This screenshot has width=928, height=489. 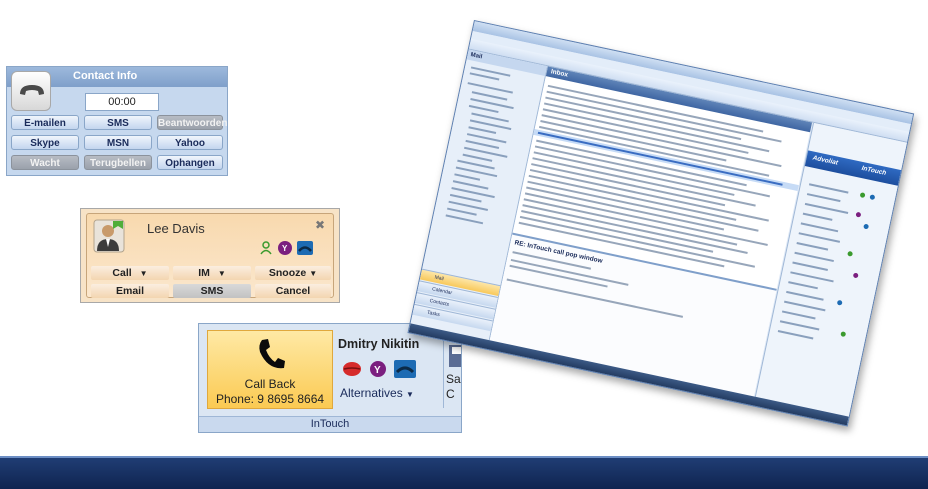 I want to click on contact-info-title: Contact Info, so click(x=105, y=76).